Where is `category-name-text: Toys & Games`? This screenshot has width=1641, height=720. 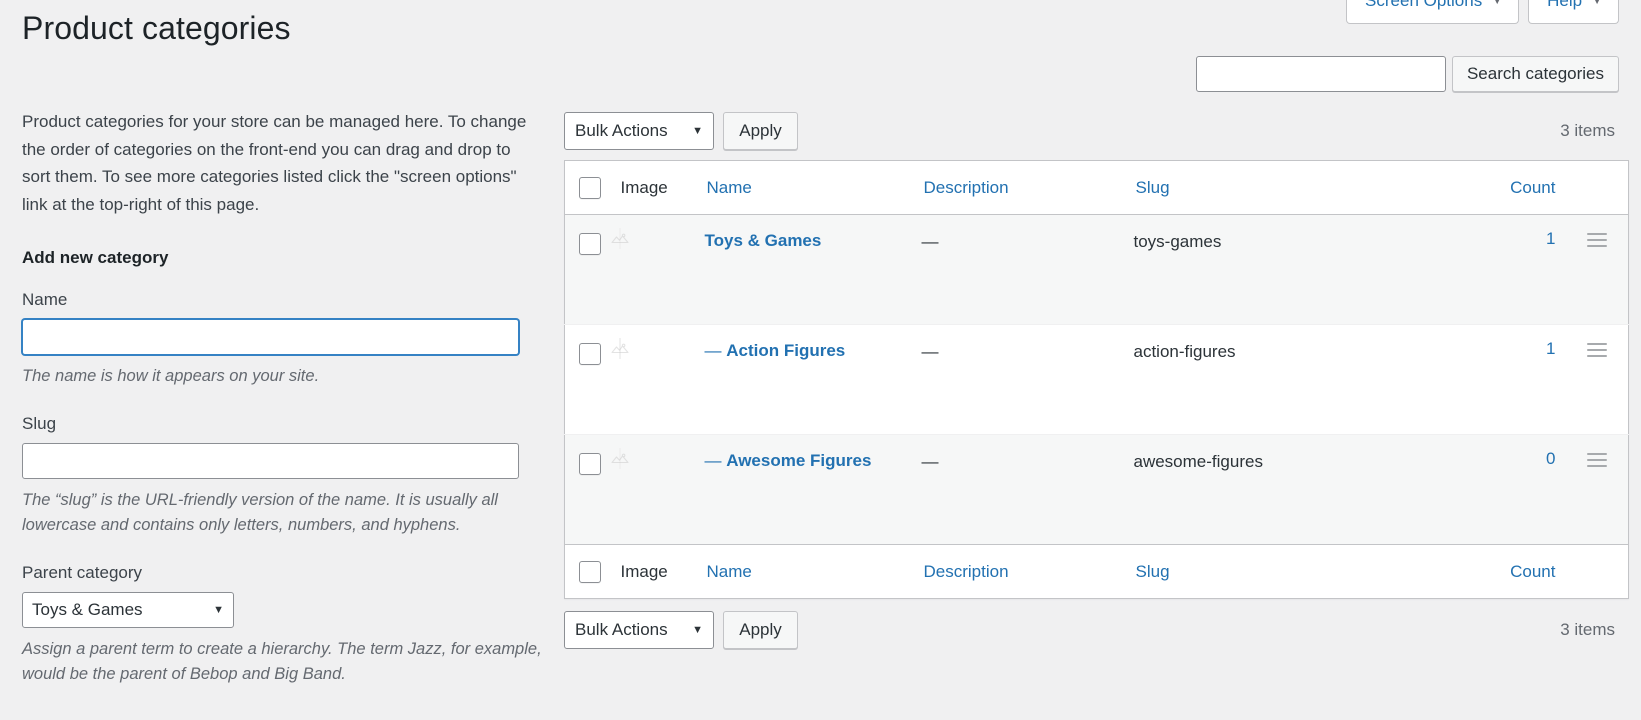 category-name-text: Toys & Games is located at coordinates (763, 240).